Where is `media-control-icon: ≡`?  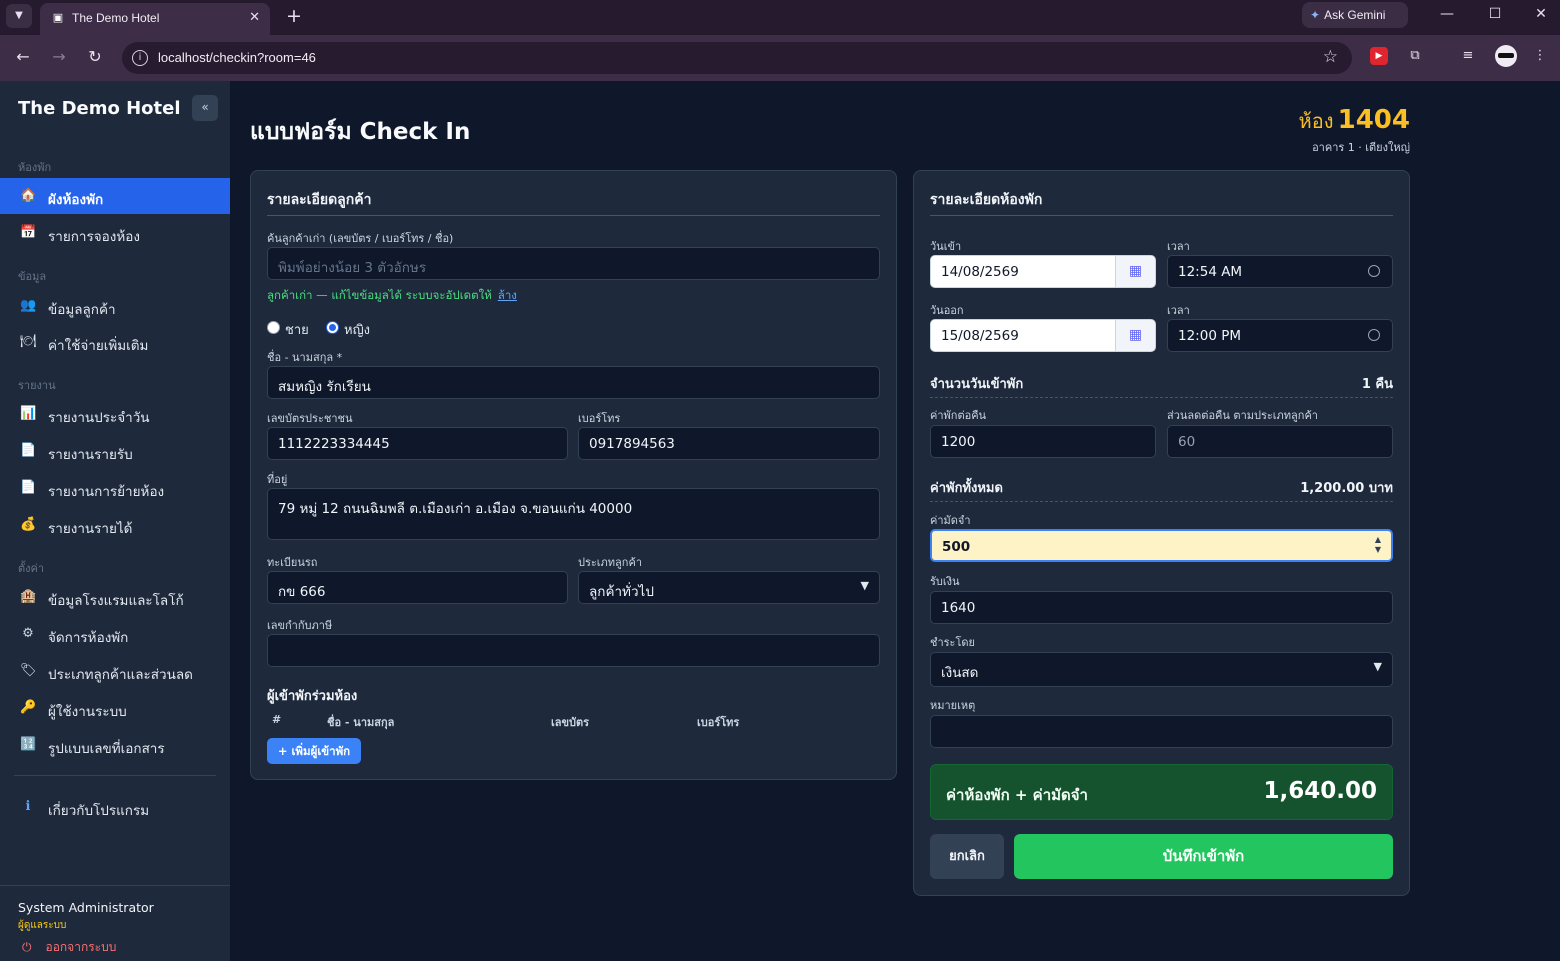
media-control-icon: ≡ is located at coordinates (1468, 56).